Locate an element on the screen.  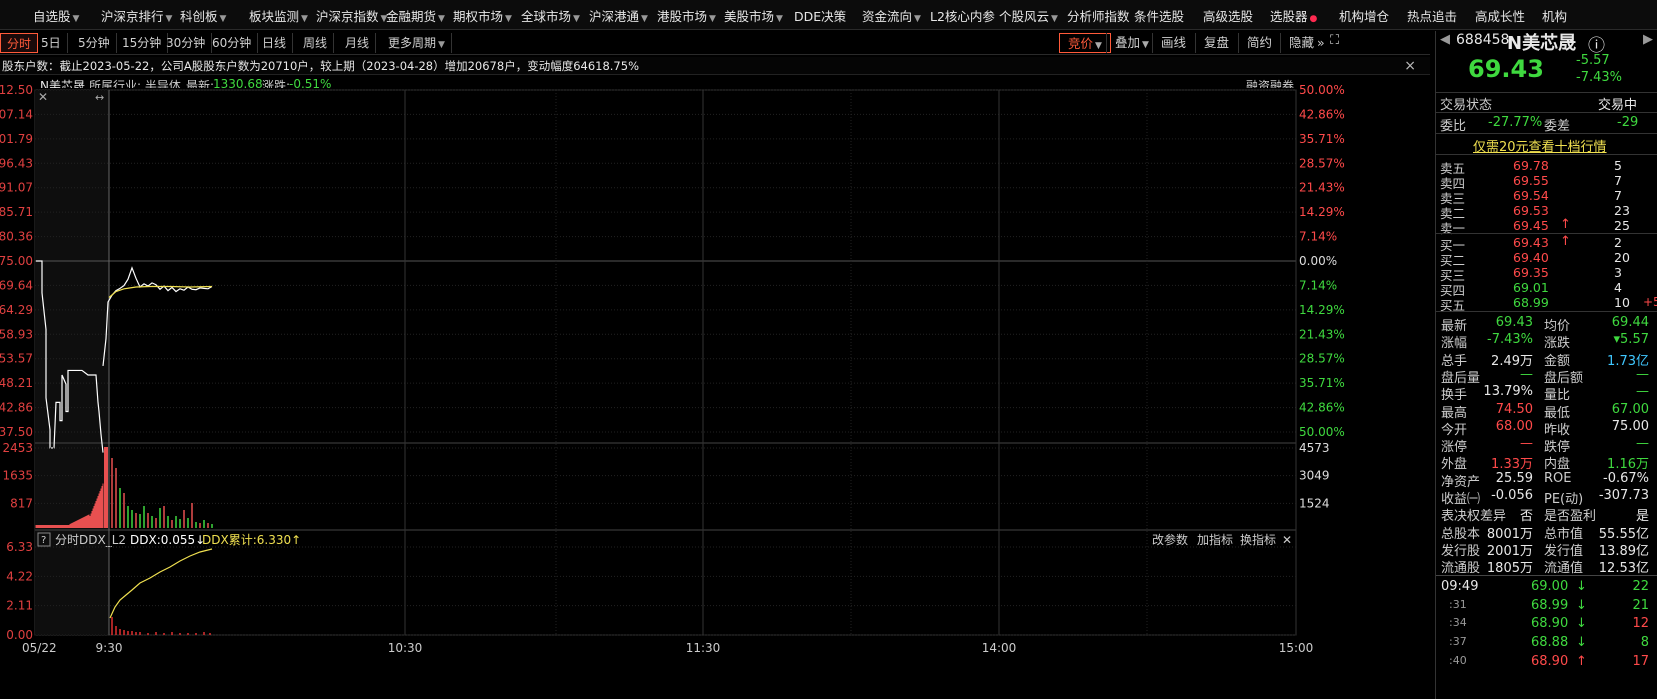
menu-item-label: 机构 is located at coordinates (1555, 16).